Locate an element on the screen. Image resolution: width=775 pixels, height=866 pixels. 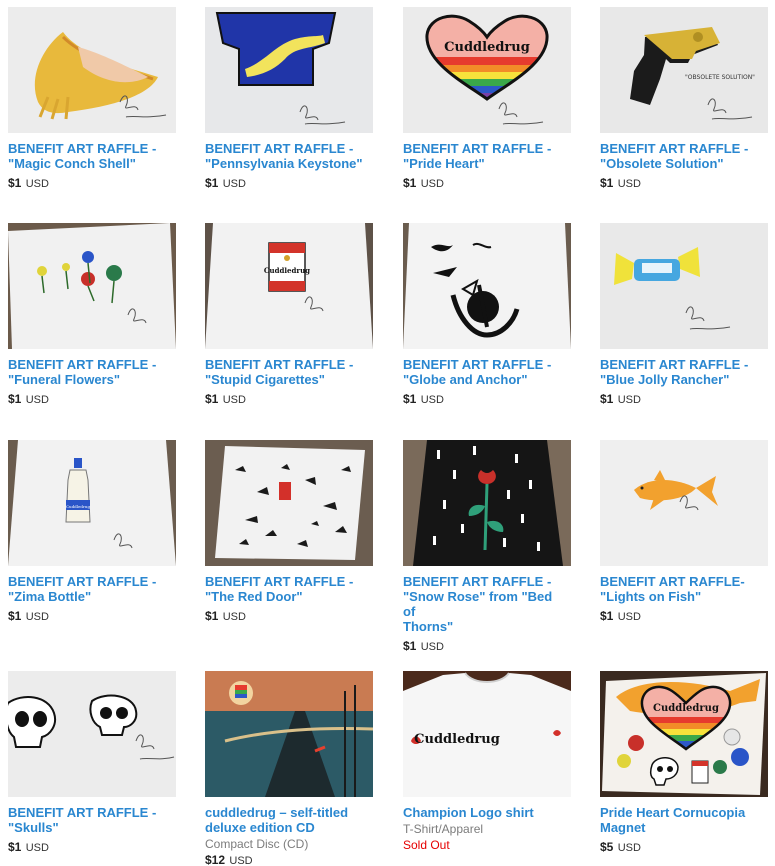
product-image-magic-conch-shell is located at coordinates (92, 70).